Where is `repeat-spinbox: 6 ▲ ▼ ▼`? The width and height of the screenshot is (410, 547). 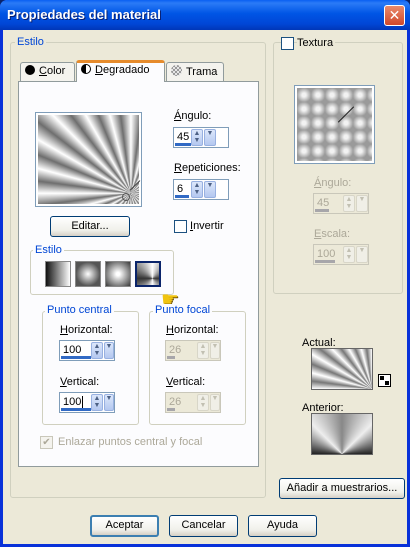 repeat-spinbox: 6 ▲ ▼ ▼ is located at coordinates (201, 189).